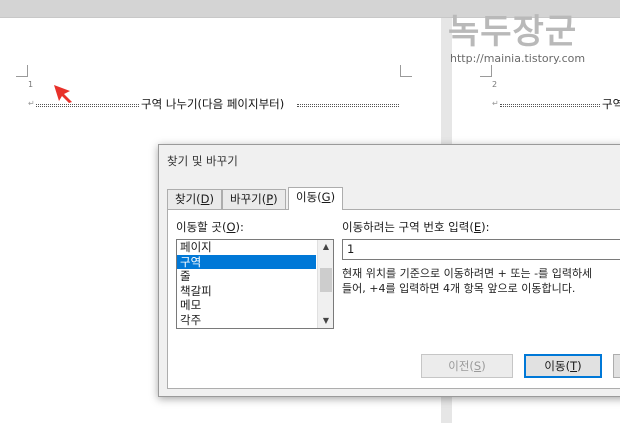  I want to click on goto-button: 이동(T), so click(563, 366).